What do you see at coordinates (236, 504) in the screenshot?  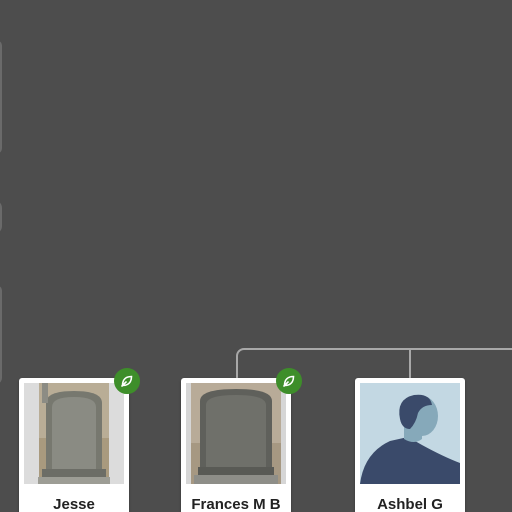 I see `person-name: Frances M B` at bounding box center [236, 504].